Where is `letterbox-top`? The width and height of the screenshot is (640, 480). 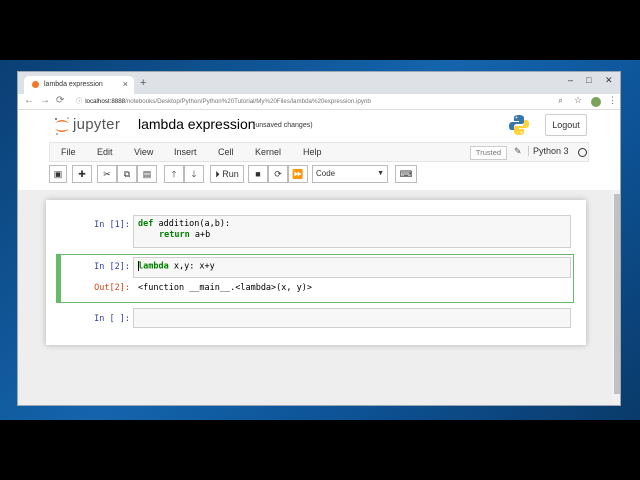 letterbox-top is located at coordinates (320, 30).